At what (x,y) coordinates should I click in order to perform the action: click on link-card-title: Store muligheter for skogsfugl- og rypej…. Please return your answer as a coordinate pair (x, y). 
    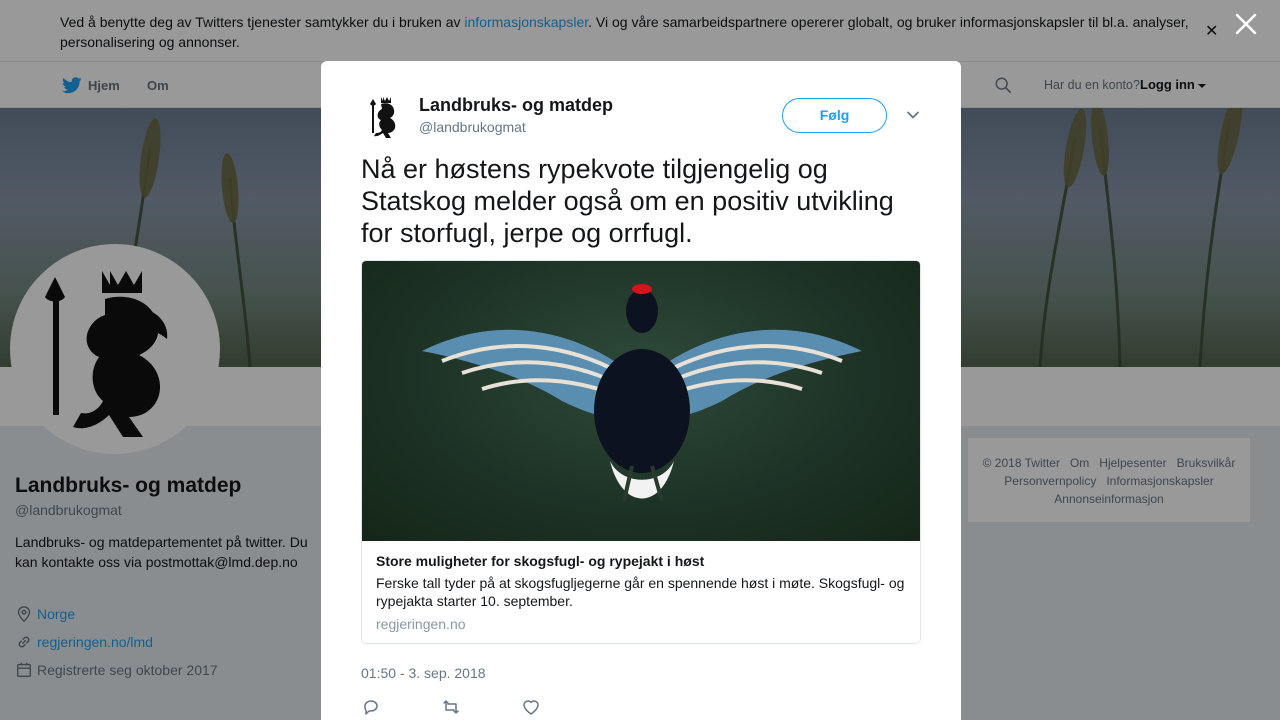
    Looking at the image, I should click on (540, 561).